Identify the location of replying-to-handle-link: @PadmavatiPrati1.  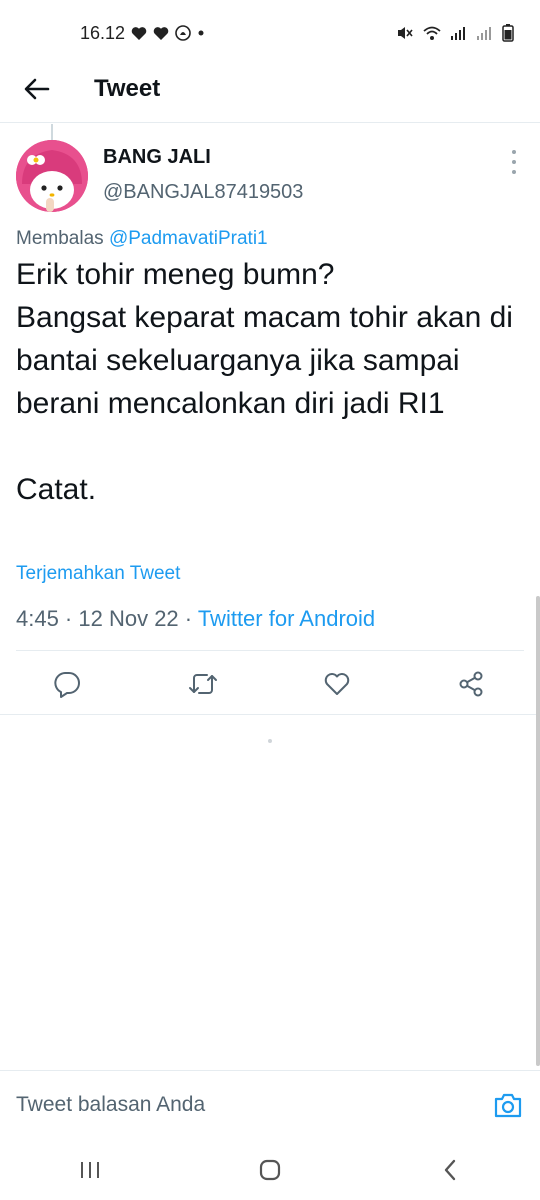
(188, 238).